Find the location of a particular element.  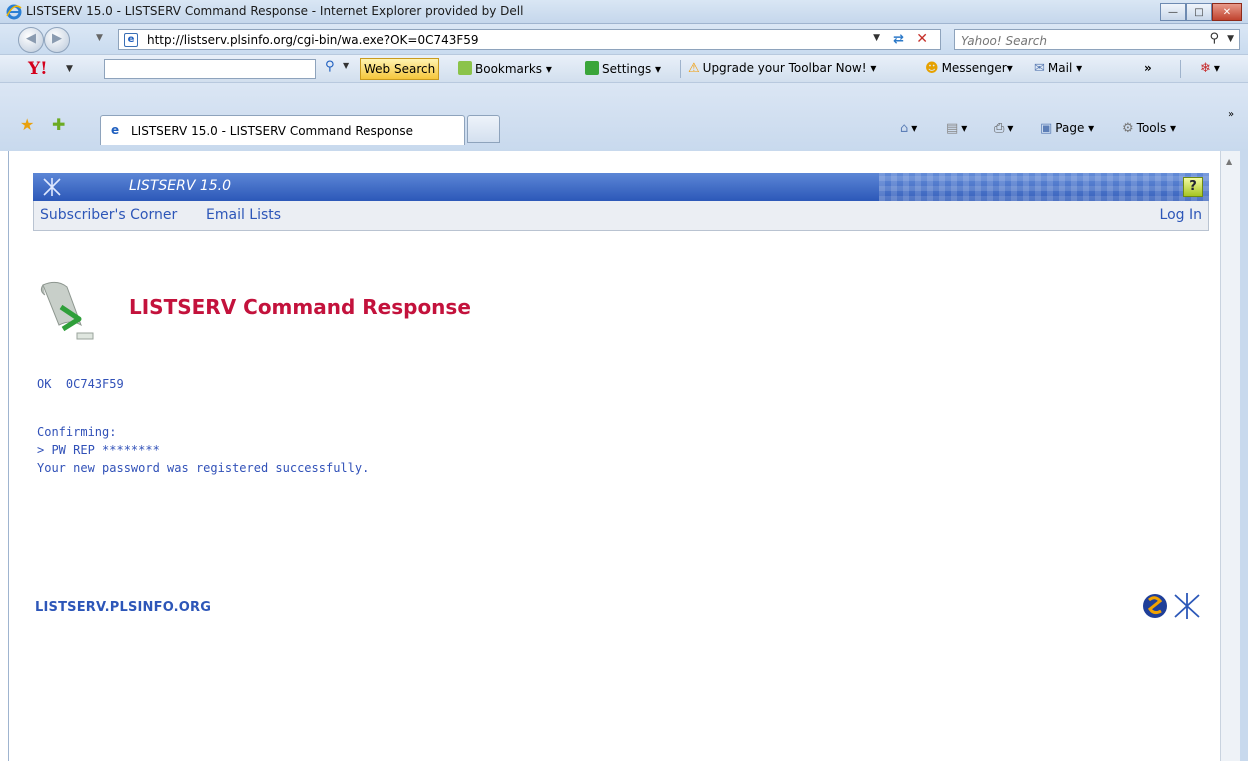

settings-icon is located at coordinates (592, 68).